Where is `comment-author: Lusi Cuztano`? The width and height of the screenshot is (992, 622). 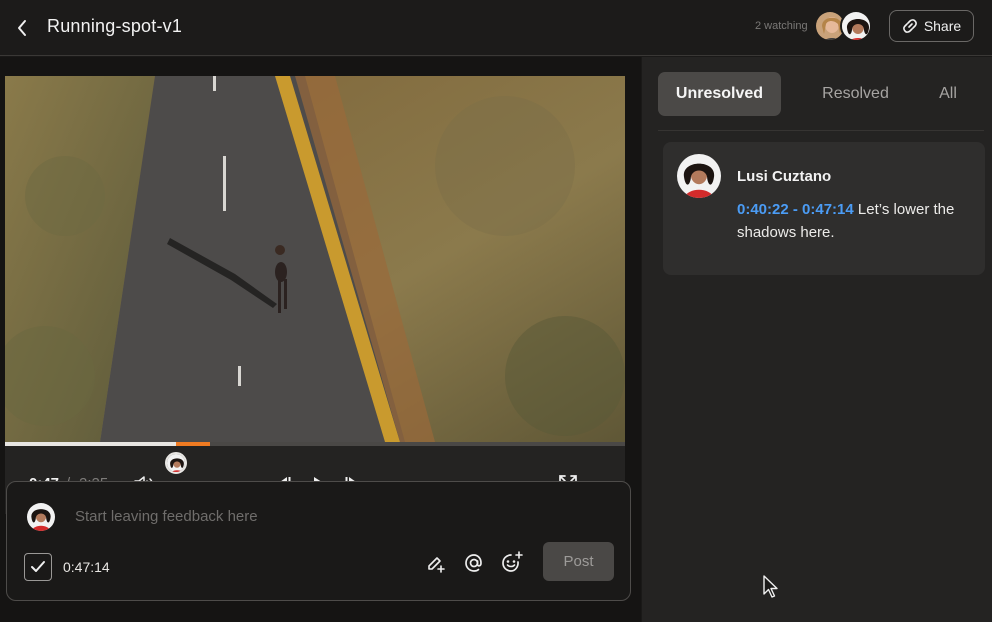 comment-author: Lusi Cuztano is located at coordinates (784, 176).